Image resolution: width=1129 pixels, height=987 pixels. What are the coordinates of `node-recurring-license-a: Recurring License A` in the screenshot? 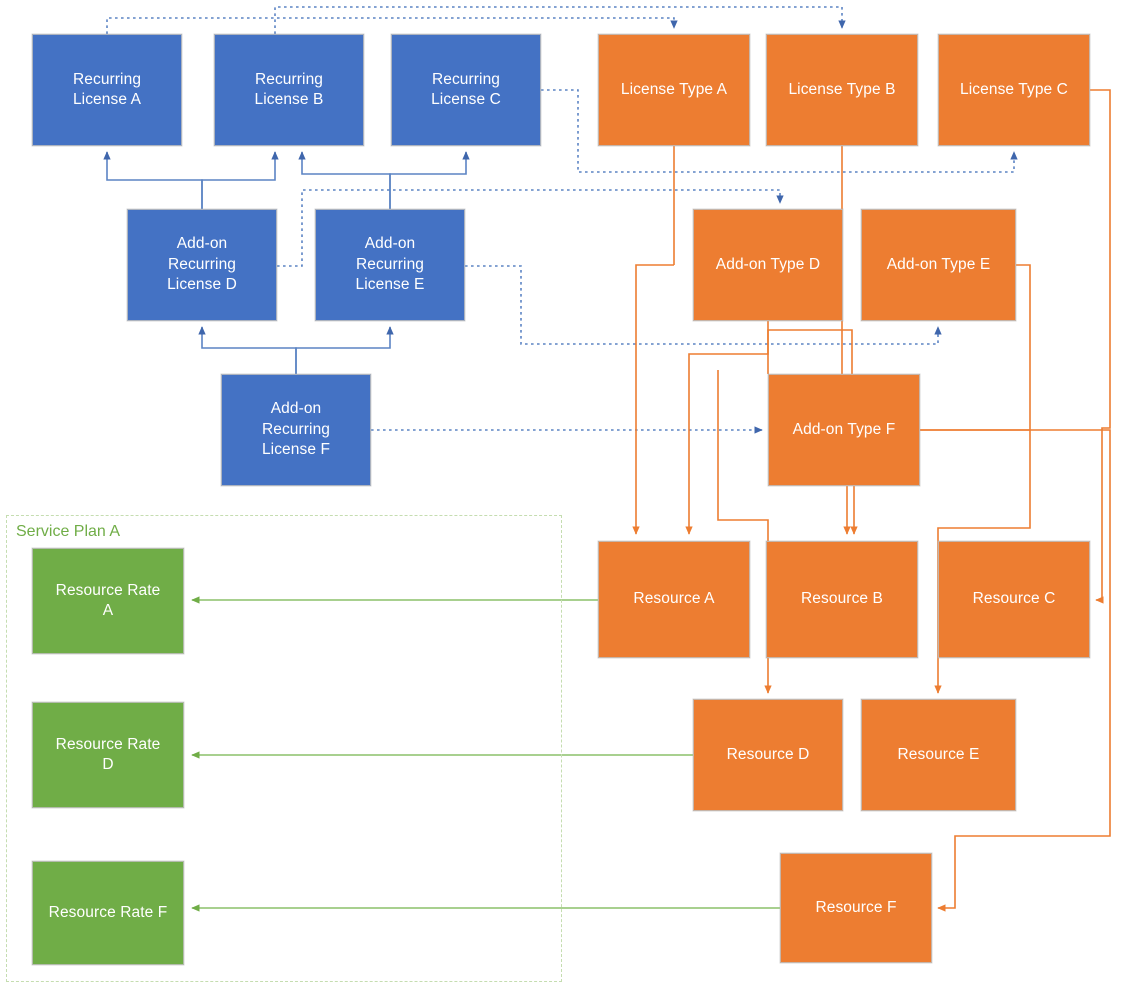 It's located at (107, 90).